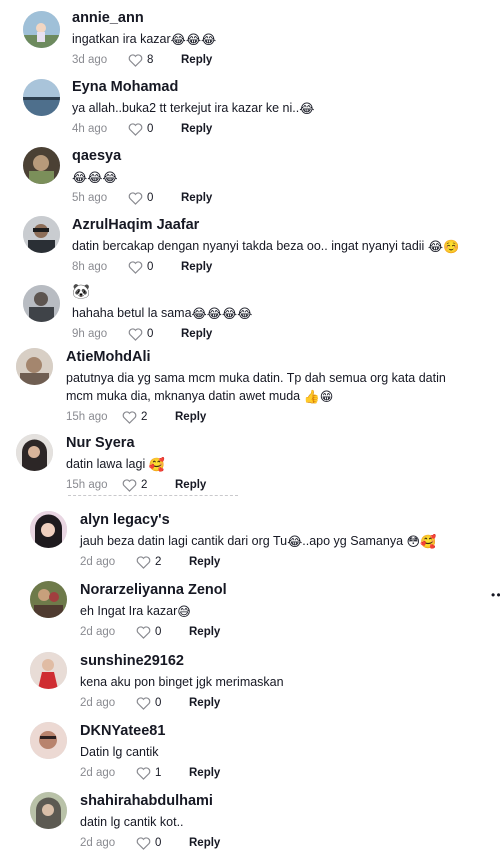  I want to click on more-options-dots: • •, so click(495, 595).